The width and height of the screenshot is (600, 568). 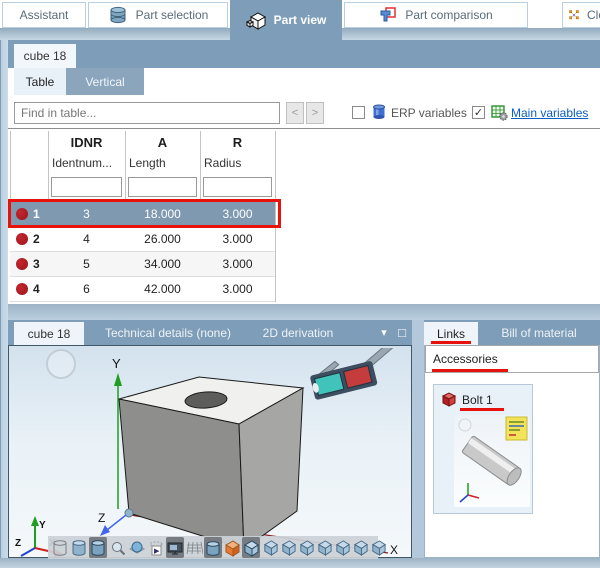 I want to click on compare-icon, so click(x=388, y=14).